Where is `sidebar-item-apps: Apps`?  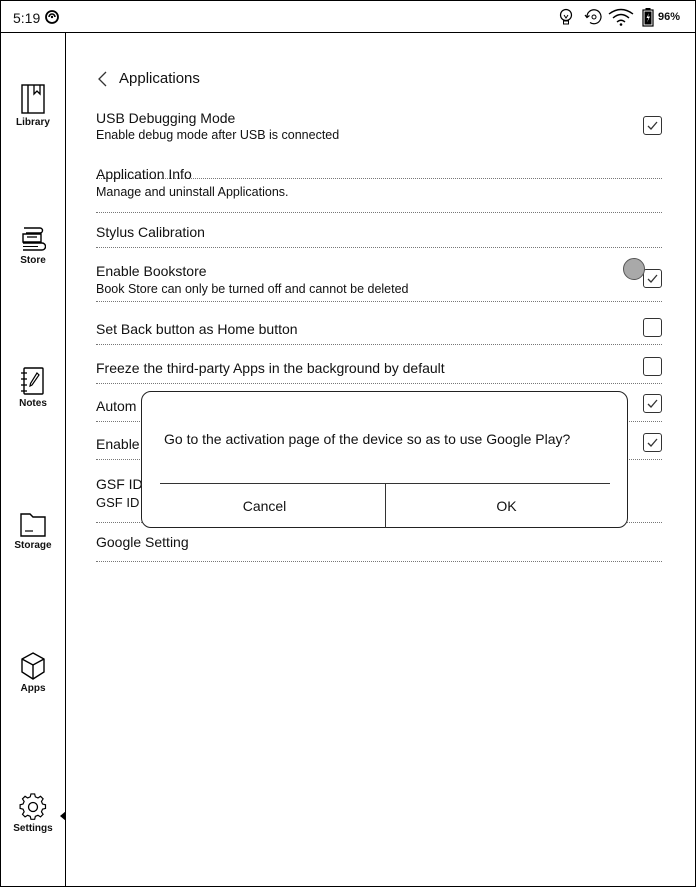 sidebar-item-apps: Apps is located at coordinates (33, 681).